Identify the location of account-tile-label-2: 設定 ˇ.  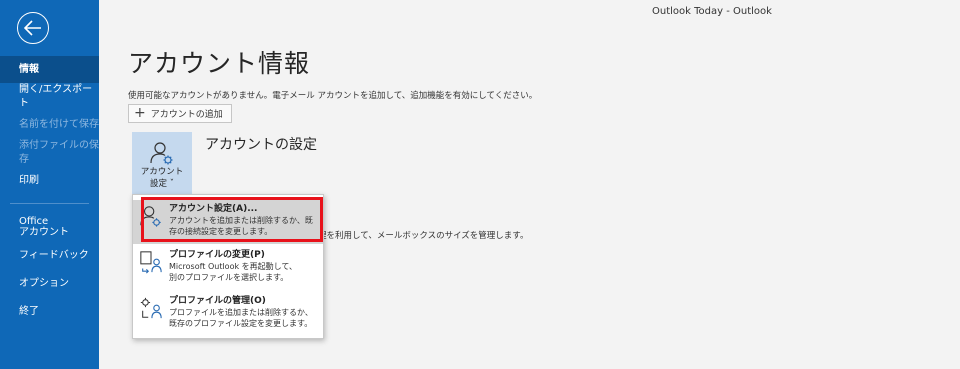
(162, 184).